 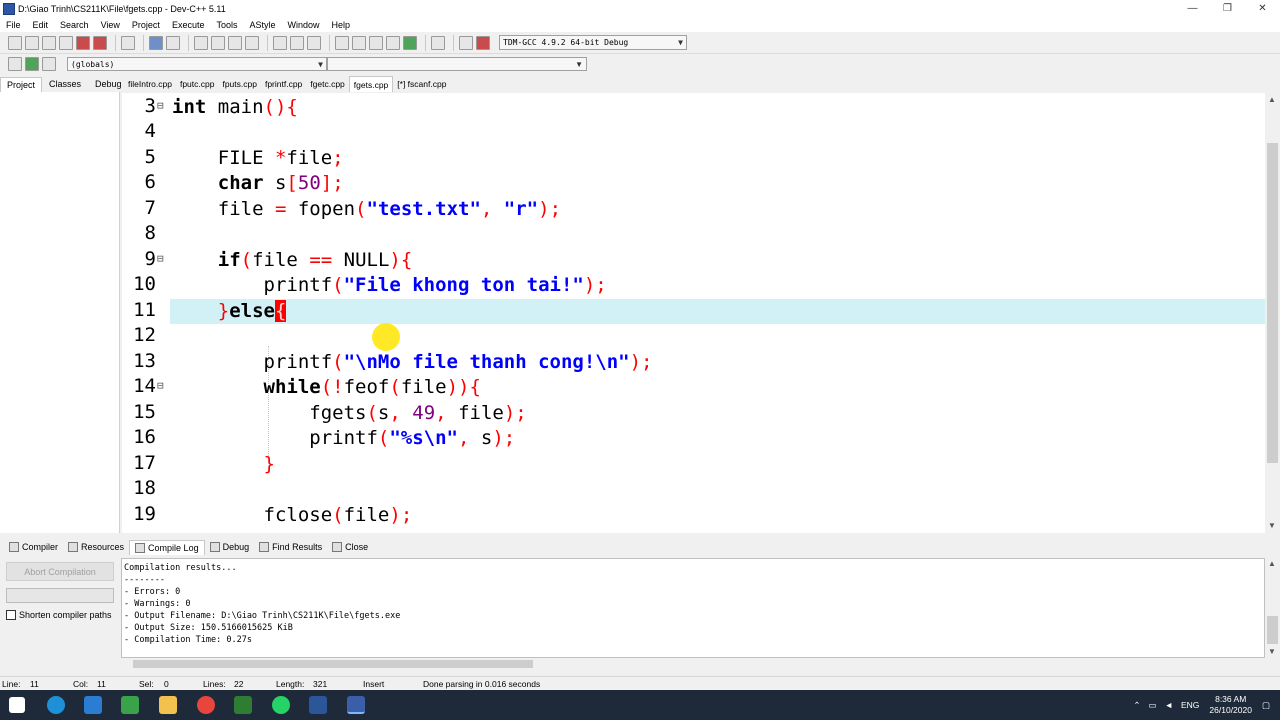 What do you see at coordinates (15, 64) in the screenshot?
I see `insert-icon` at bounding box center [15, 64].